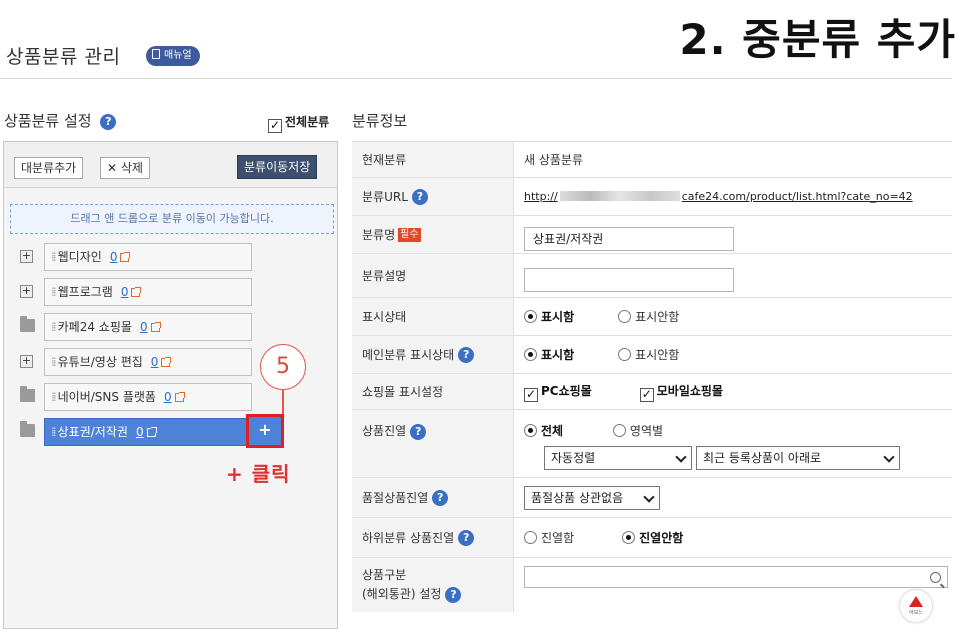  What do you see at coordinates (79, 257) in the screenshot?
I see `tree-node-label: 웹디자인` at bounding box center [79, 257].